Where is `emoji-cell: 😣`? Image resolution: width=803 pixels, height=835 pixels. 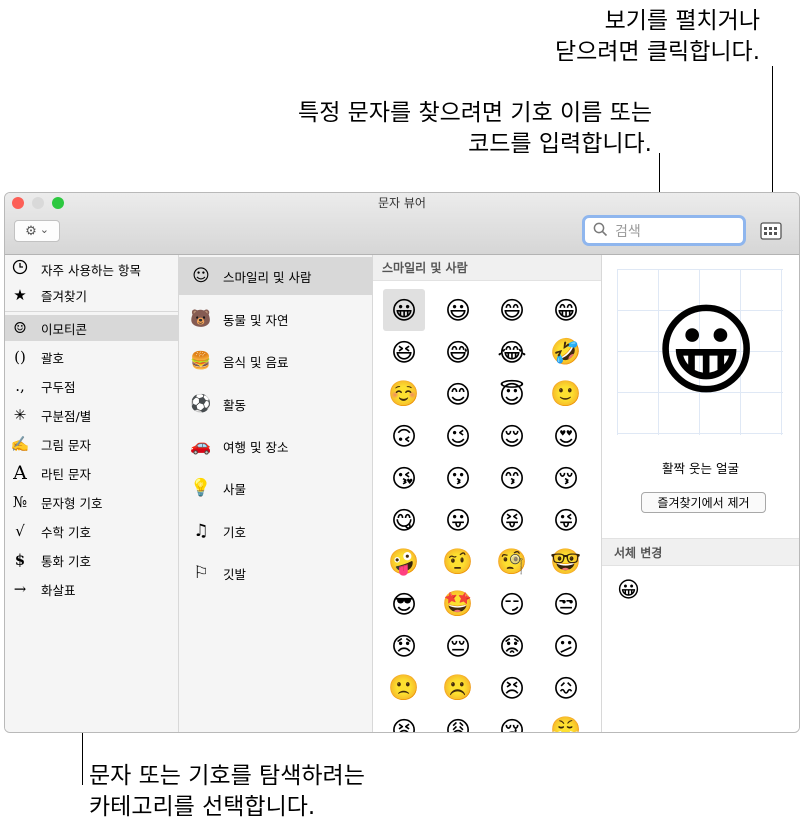 emoji-cell: 😣 is located at coordinates (512, 688).